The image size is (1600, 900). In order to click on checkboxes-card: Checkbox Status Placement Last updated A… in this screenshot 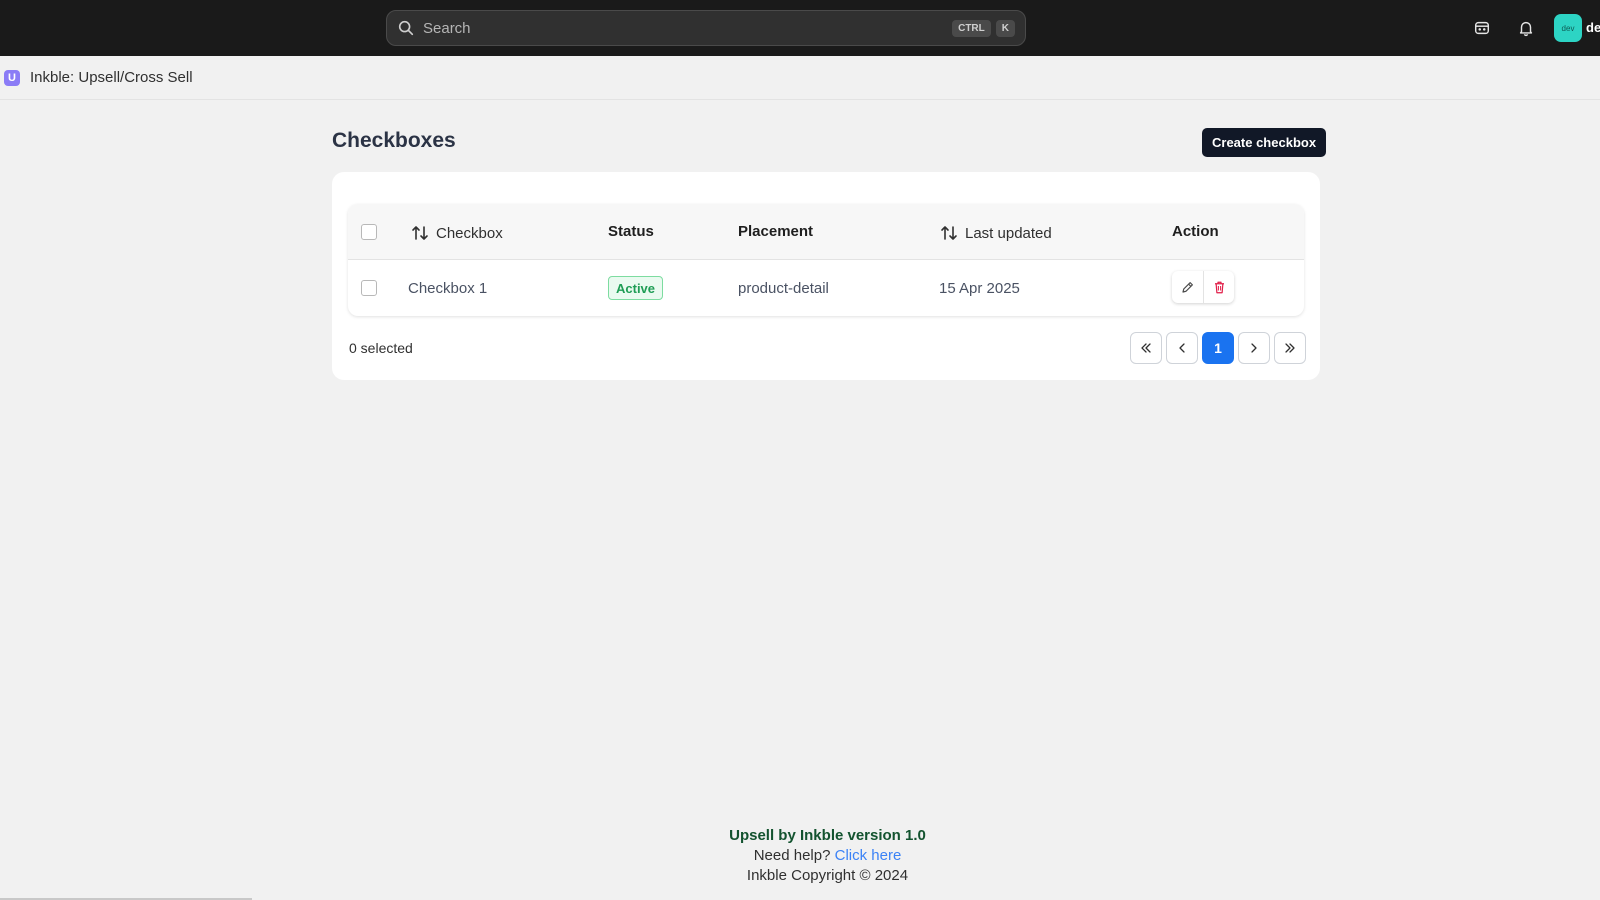, I will do `click(826, 276)`.